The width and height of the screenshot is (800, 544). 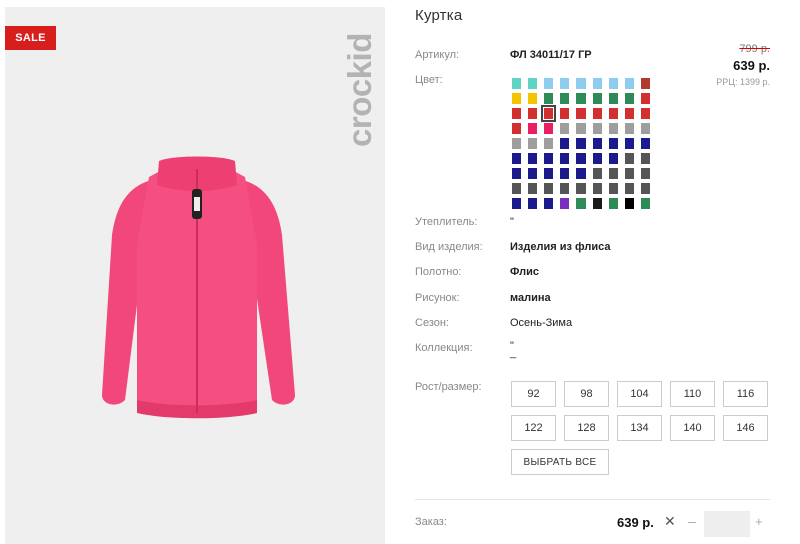 I want to click on type-label: Вид изделия:, so click(x=449, y=247).